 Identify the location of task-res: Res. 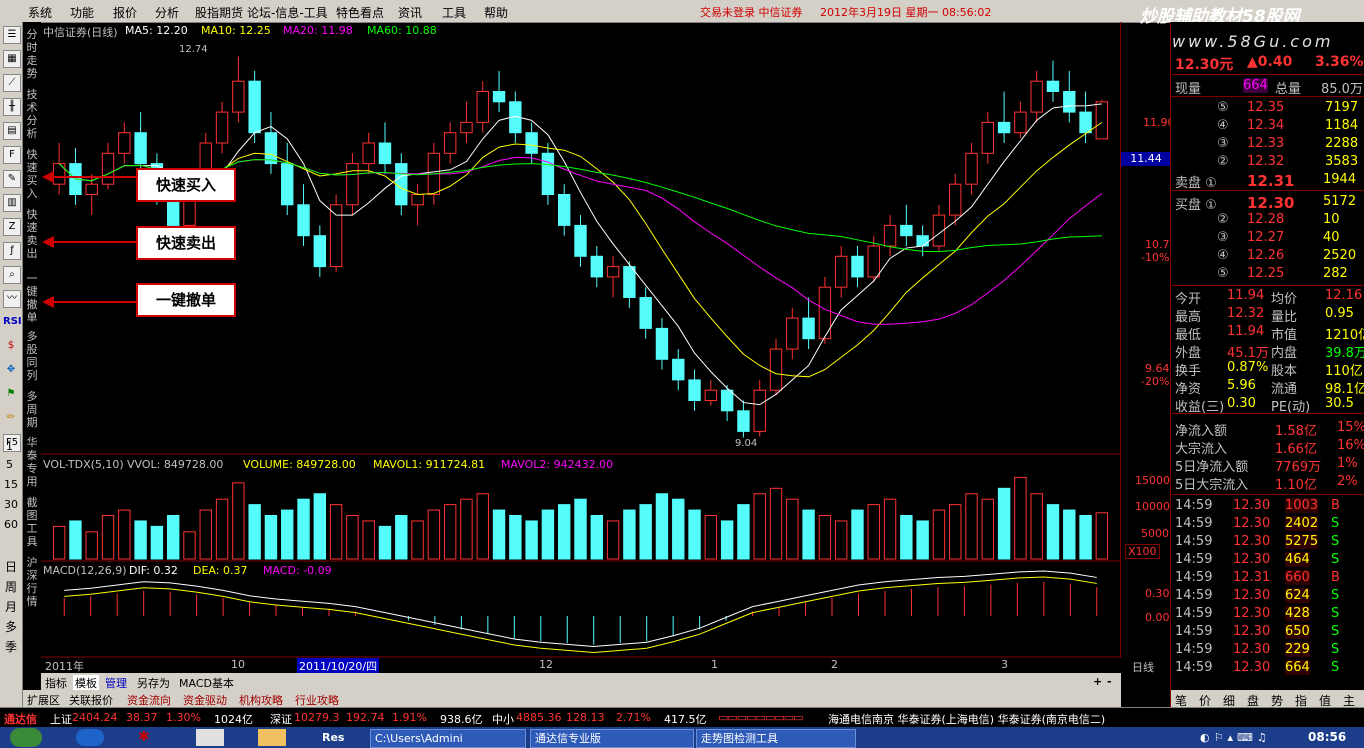
(343, 737).